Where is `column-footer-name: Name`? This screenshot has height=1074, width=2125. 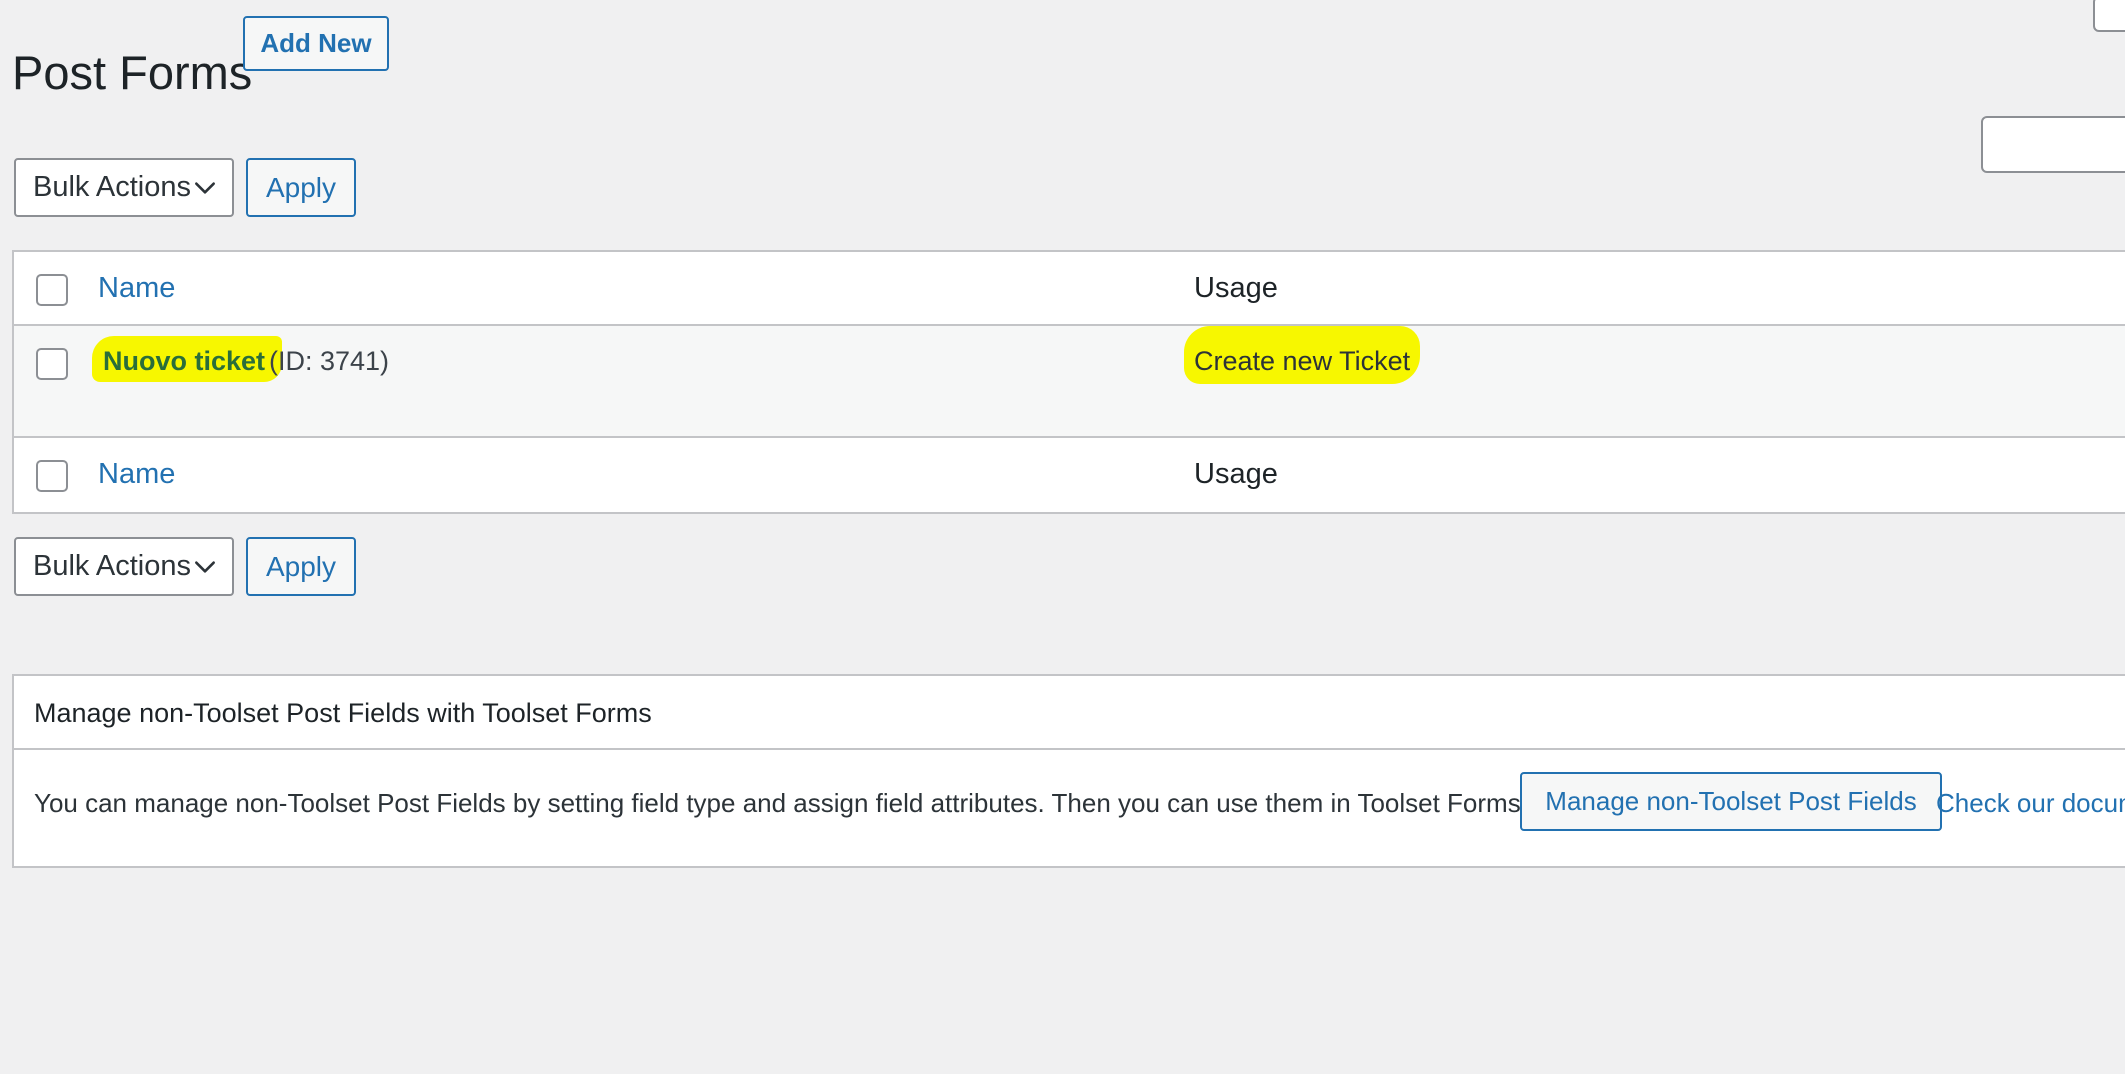
column-footer-name: Name is located at coordinates (136, 474).